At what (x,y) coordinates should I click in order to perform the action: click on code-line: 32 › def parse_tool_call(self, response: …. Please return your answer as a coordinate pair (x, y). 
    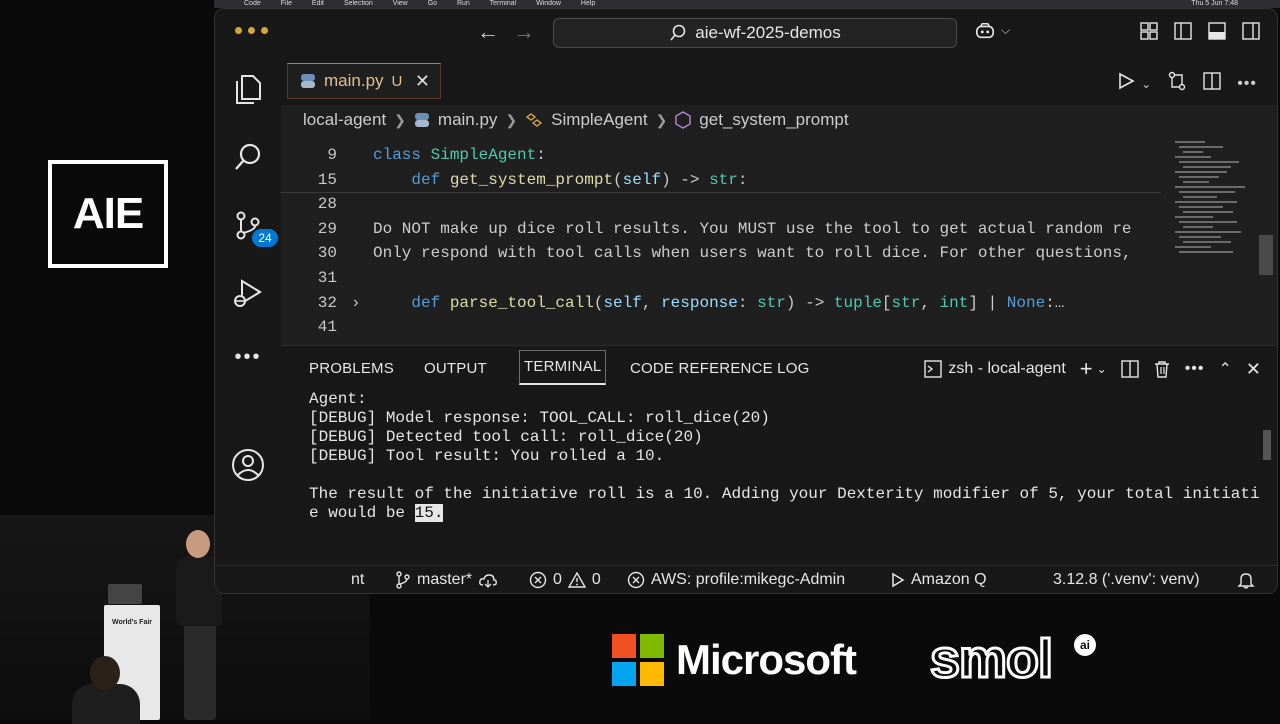
    Looking at the image, I should click on (721, 303).